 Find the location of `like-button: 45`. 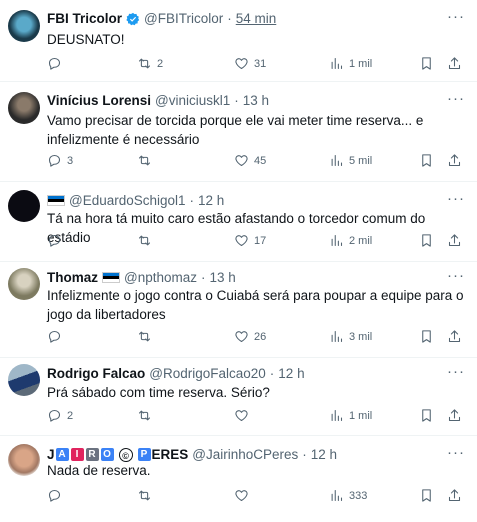

like-button: 45 is located at coordinates (250, 160).